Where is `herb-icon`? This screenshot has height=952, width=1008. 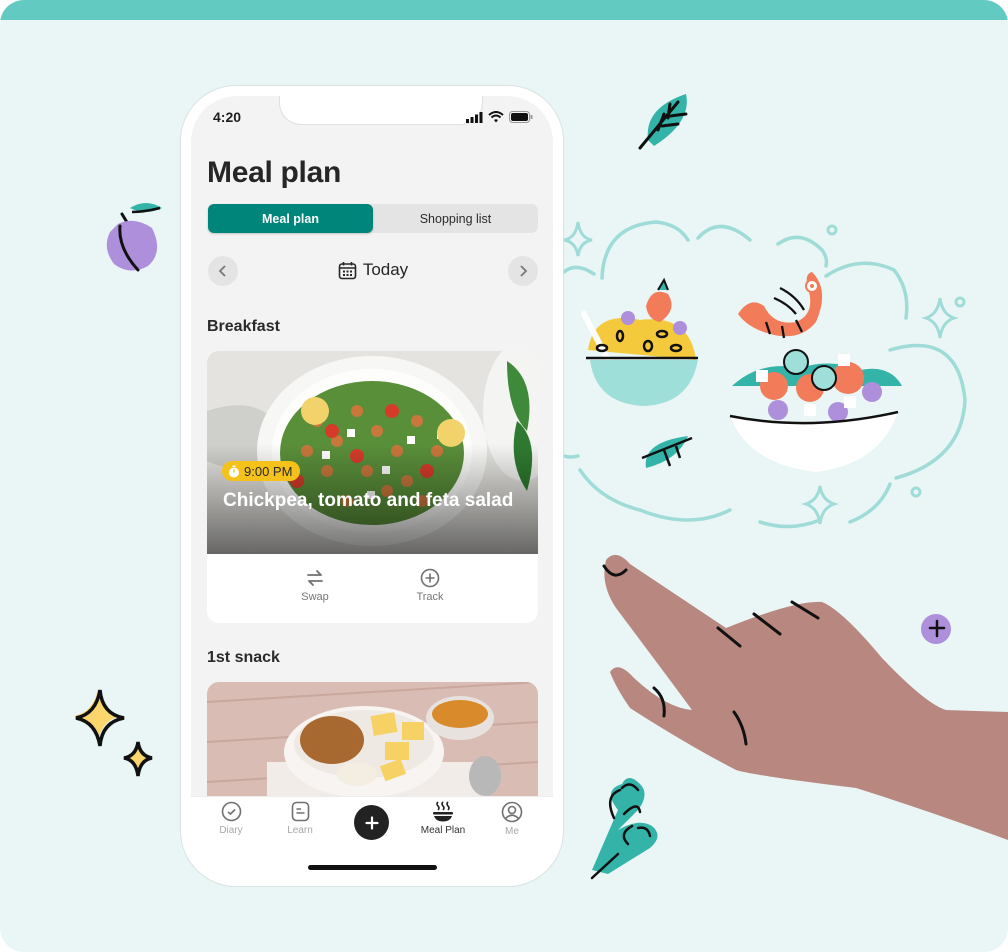
herb-icon is located at coordinates (624, 829).